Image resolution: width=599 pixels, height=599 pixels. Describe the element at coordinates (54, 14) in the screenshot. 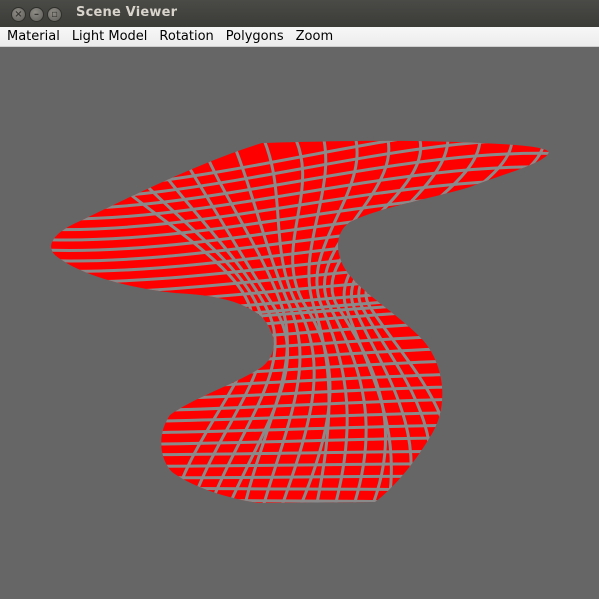

I see `maximize-icon: ▫` at that location.